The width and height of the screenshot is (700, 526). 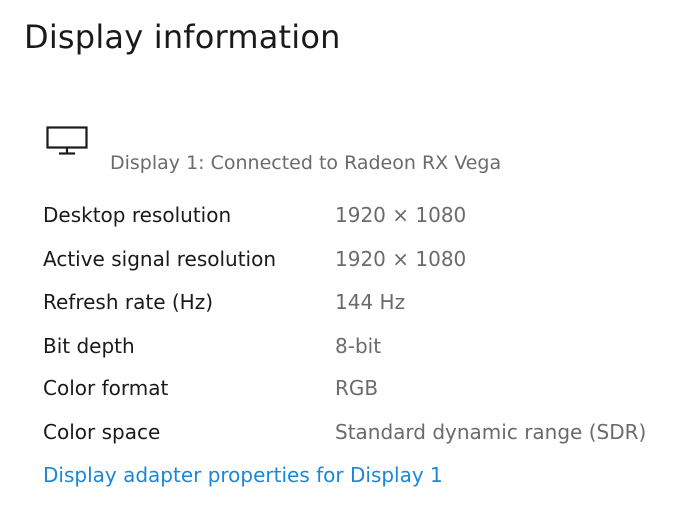 What do you see at coordinates (89, 346) in the screenshot?
I see `info-label: Bit depth` at bounding box center [89, 346].